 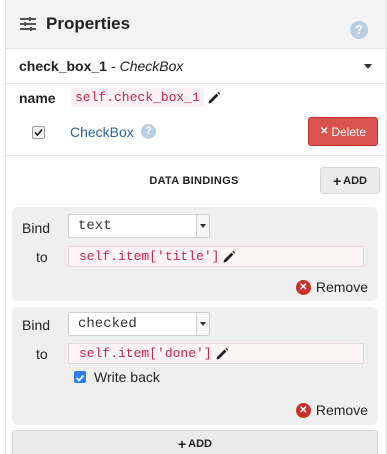 I want to click on name-value: self.check_box_1, so click(x=137, y=97).